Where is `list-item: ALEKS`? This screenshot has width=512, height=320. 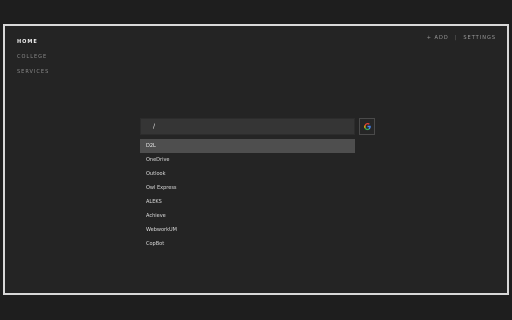
list-item: ALEKS is located at coordinates (247, 202).